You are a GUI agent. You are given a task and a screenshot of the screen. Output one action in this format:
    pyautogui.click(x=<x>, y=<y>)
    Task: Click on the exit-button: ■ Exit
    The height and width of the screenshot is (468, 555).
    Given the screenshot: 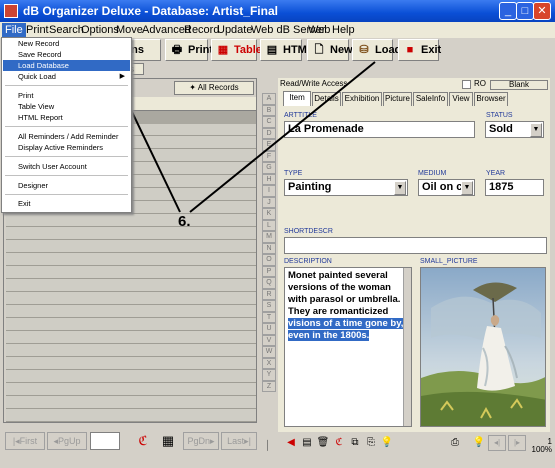 What is the action you would take?
    pyautogui.click(x=419, y=50)
    